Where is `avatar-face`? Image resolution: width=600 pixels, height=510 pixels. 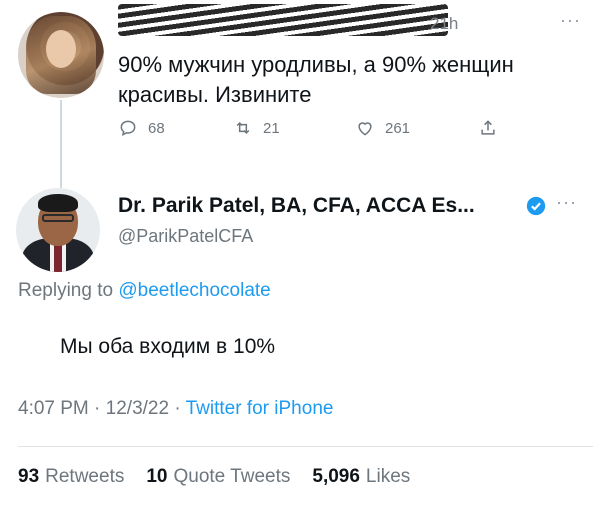 avatar-face is located at coordinates (61, 49).